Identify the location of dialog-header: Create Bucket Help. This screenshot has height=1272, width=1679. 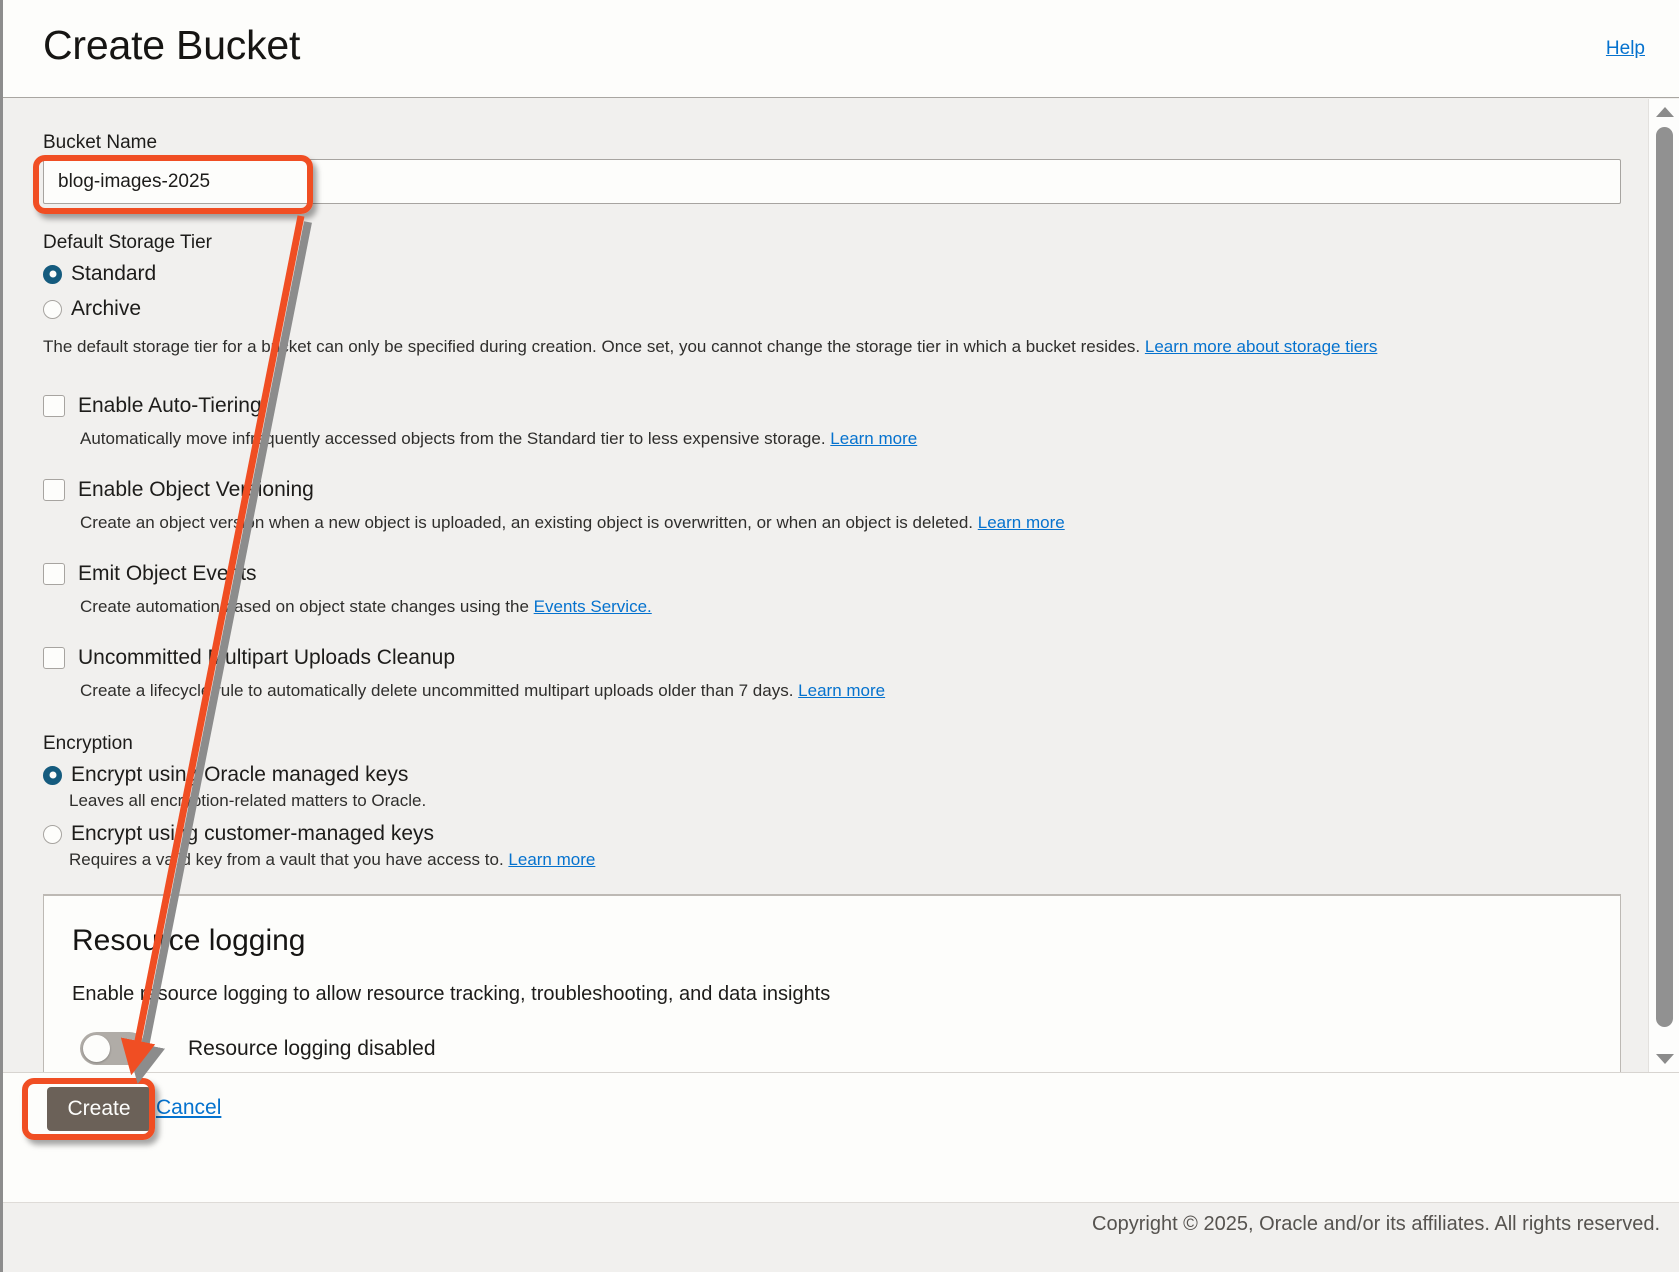
(841, 49).